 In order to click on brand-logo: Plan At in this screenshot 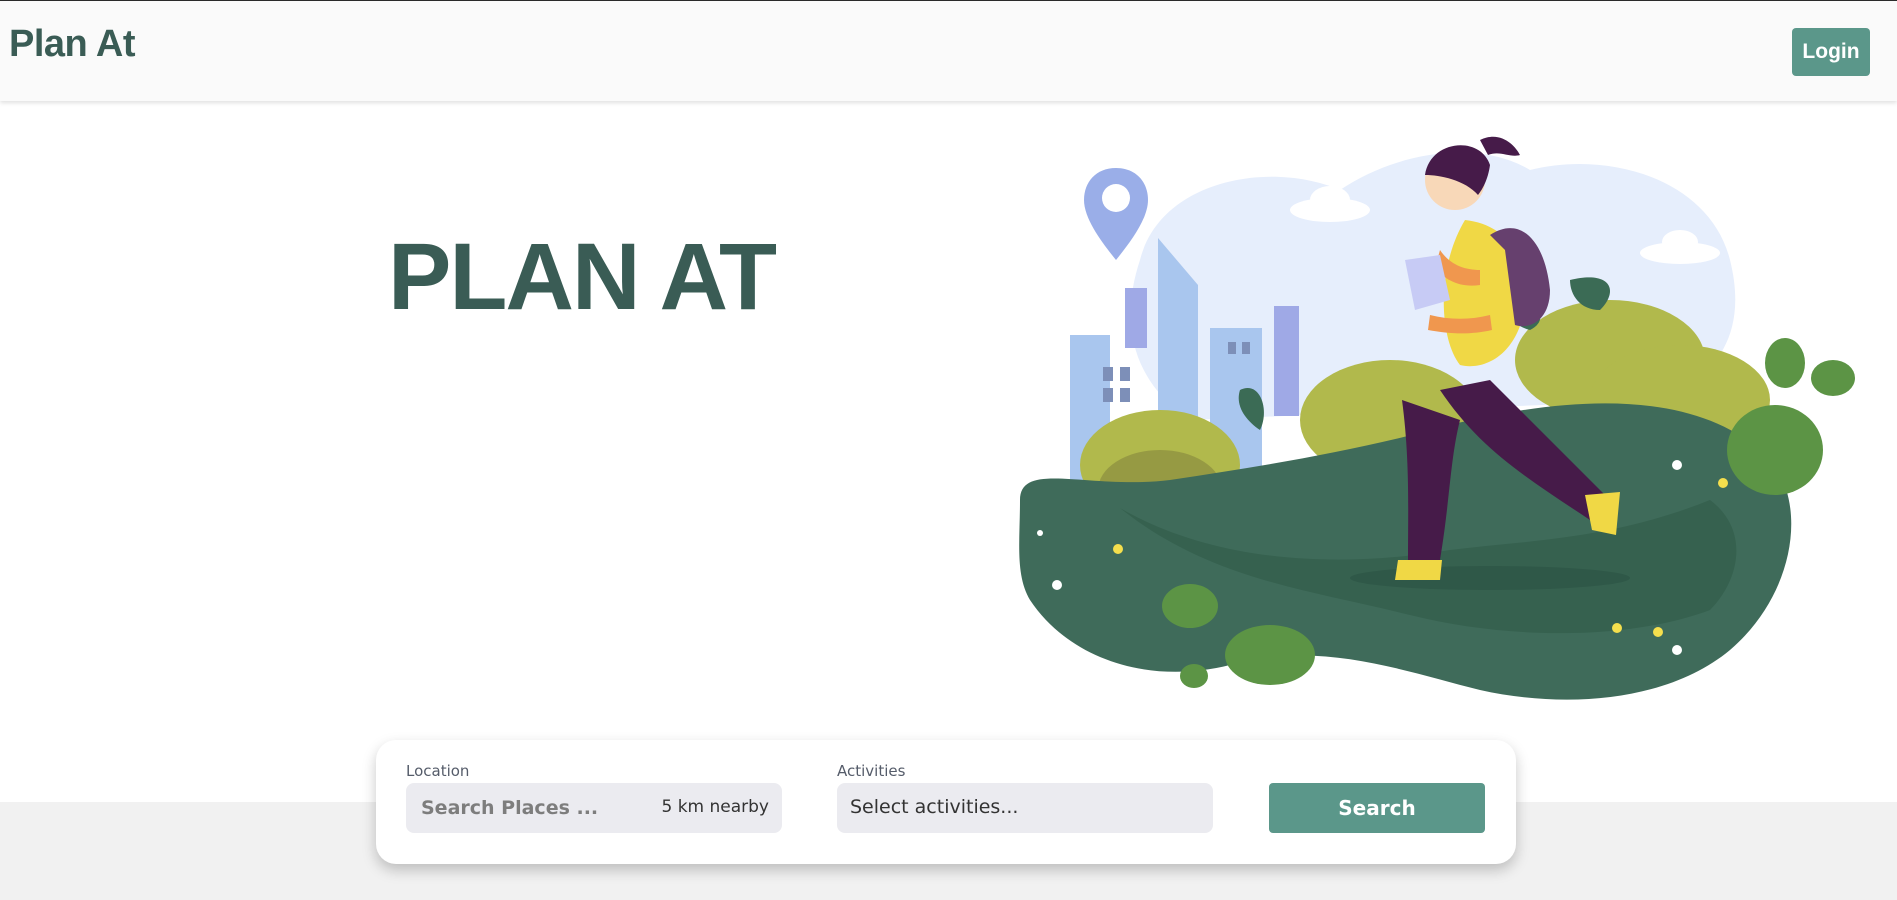, I will do `click(72, 44)`.